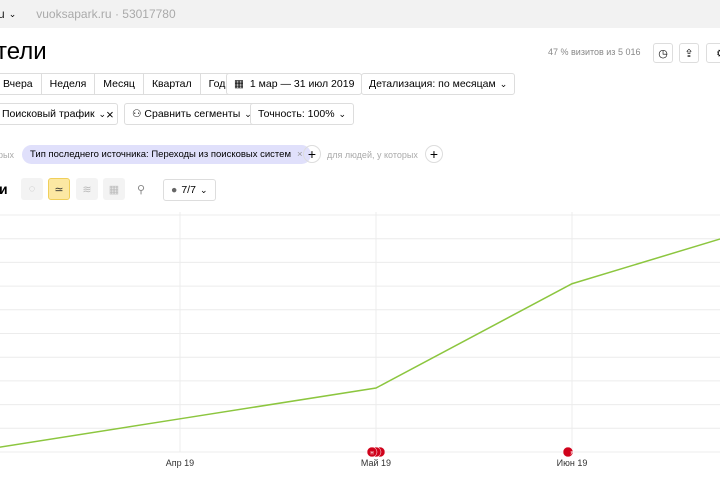 The height and width of the screenshot is (480, 720). I want to click on visits-stat: 47 % визитов из 5 016, so click(594, 52).